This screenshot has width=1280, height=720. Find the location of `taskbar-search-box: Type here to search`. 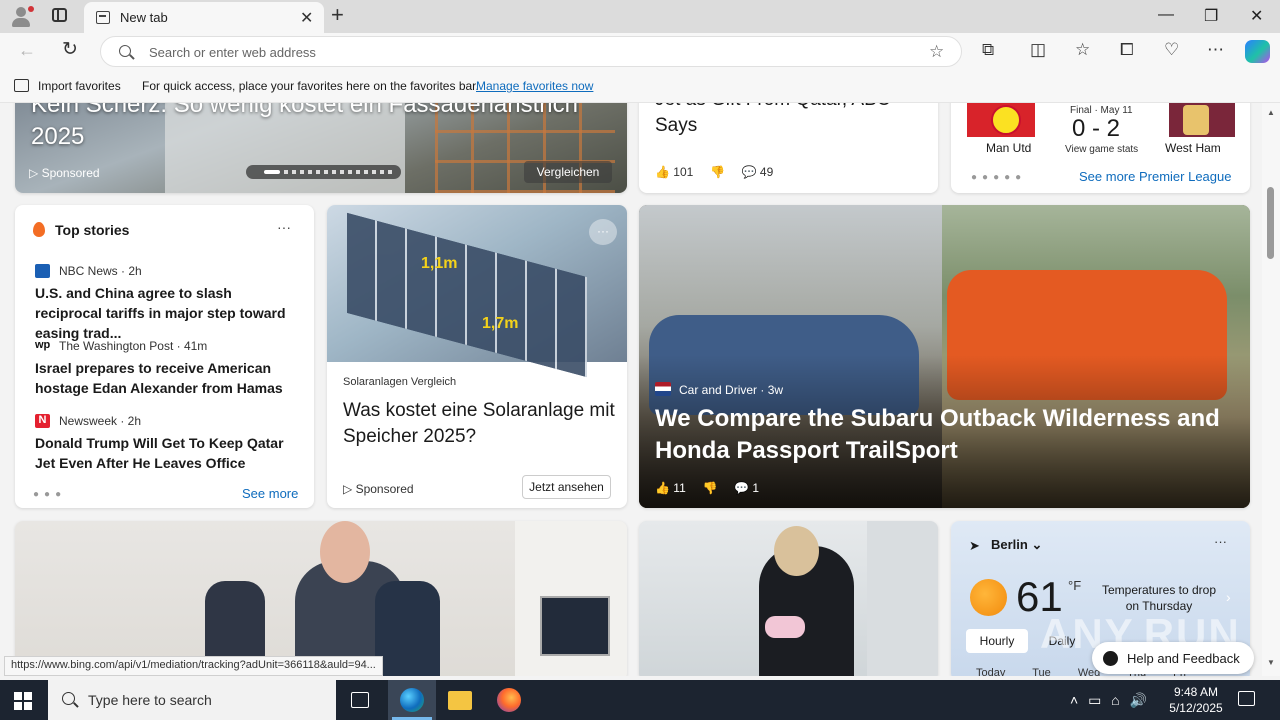

taskbar-search-box: Type here to search is located at coordinates (192, 700).